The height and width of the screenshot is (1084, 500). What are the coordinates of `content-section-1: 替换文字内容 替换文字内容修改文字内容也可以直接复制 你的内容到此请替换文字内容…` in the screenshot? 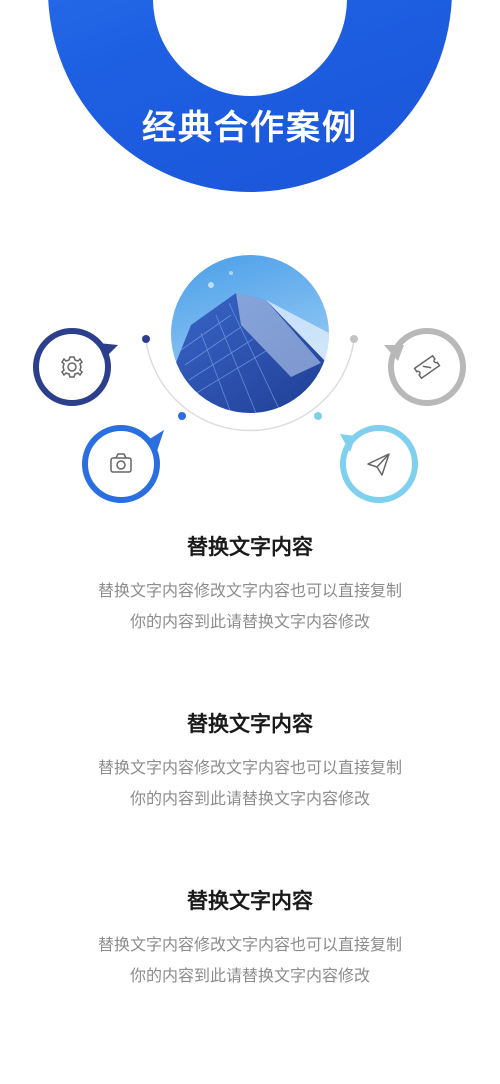 It's located at (250, 584).